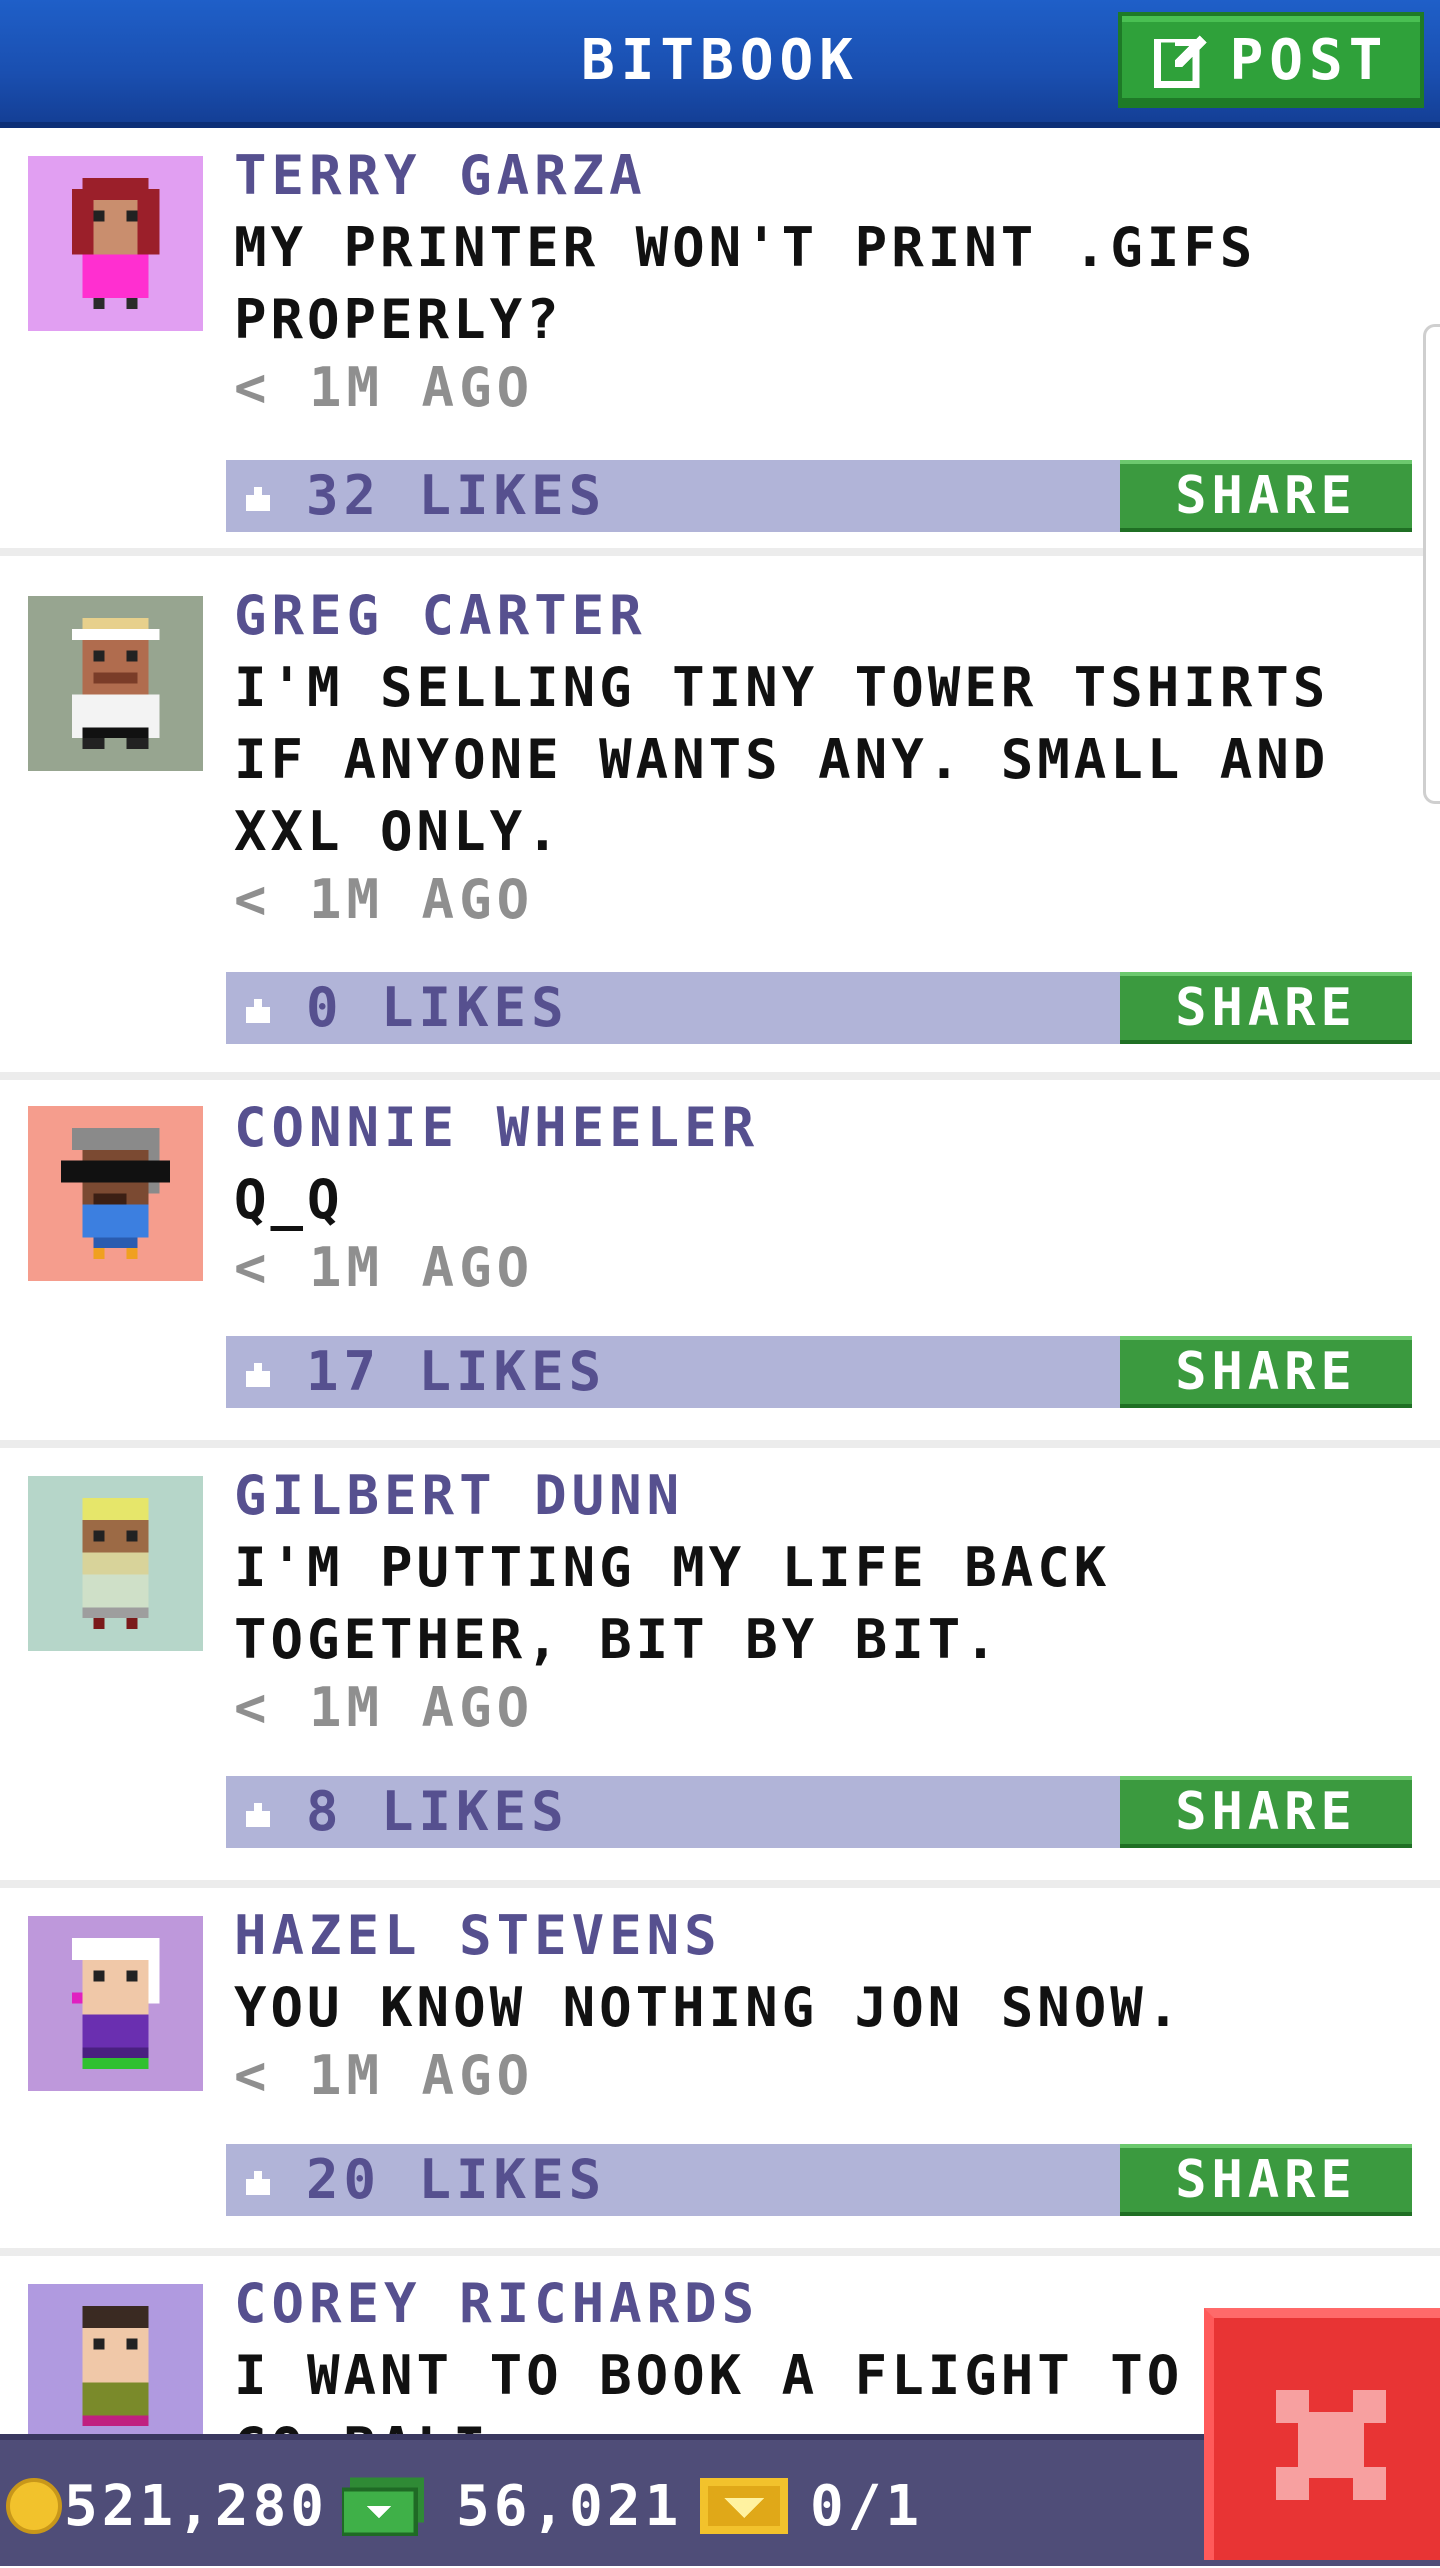  Describe the element at coordinates (440, 175) in the screenshot. I see `post-author: TERRY GARZA` at that location.